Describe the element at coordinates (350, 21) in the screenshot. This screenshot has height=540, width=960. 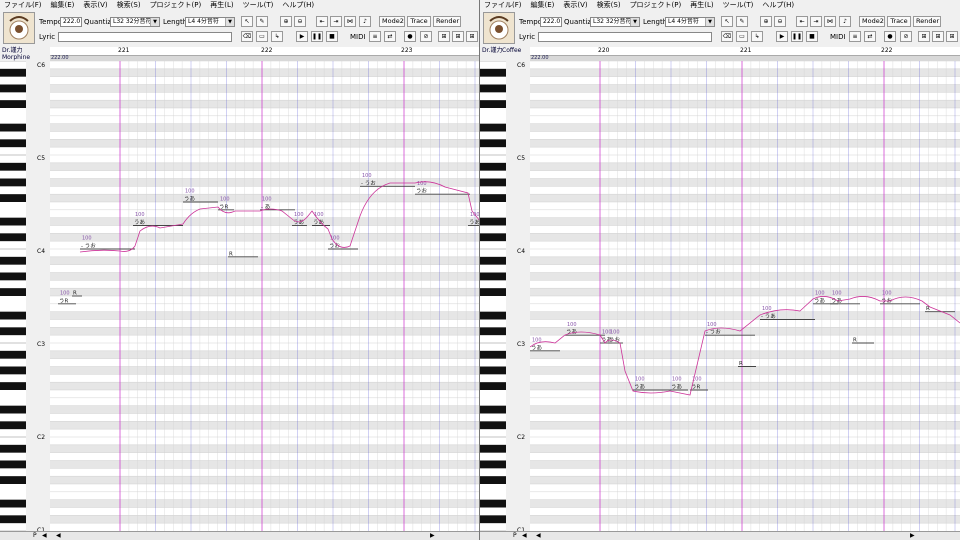
I see `vibrato-icon: ⋈` at that location.